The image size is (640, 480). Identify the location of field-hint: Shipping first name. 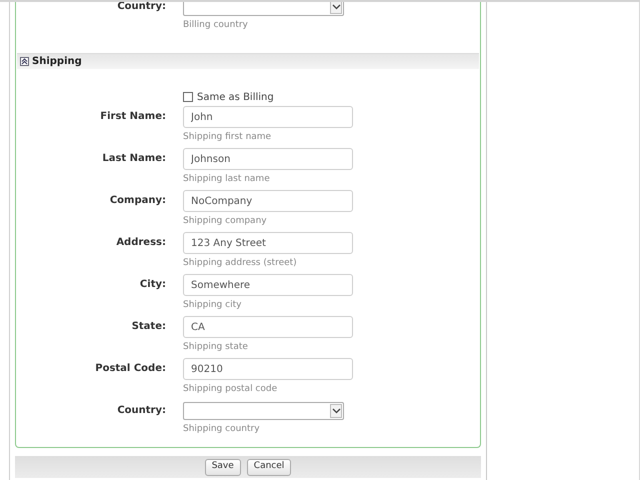
(227, 137).